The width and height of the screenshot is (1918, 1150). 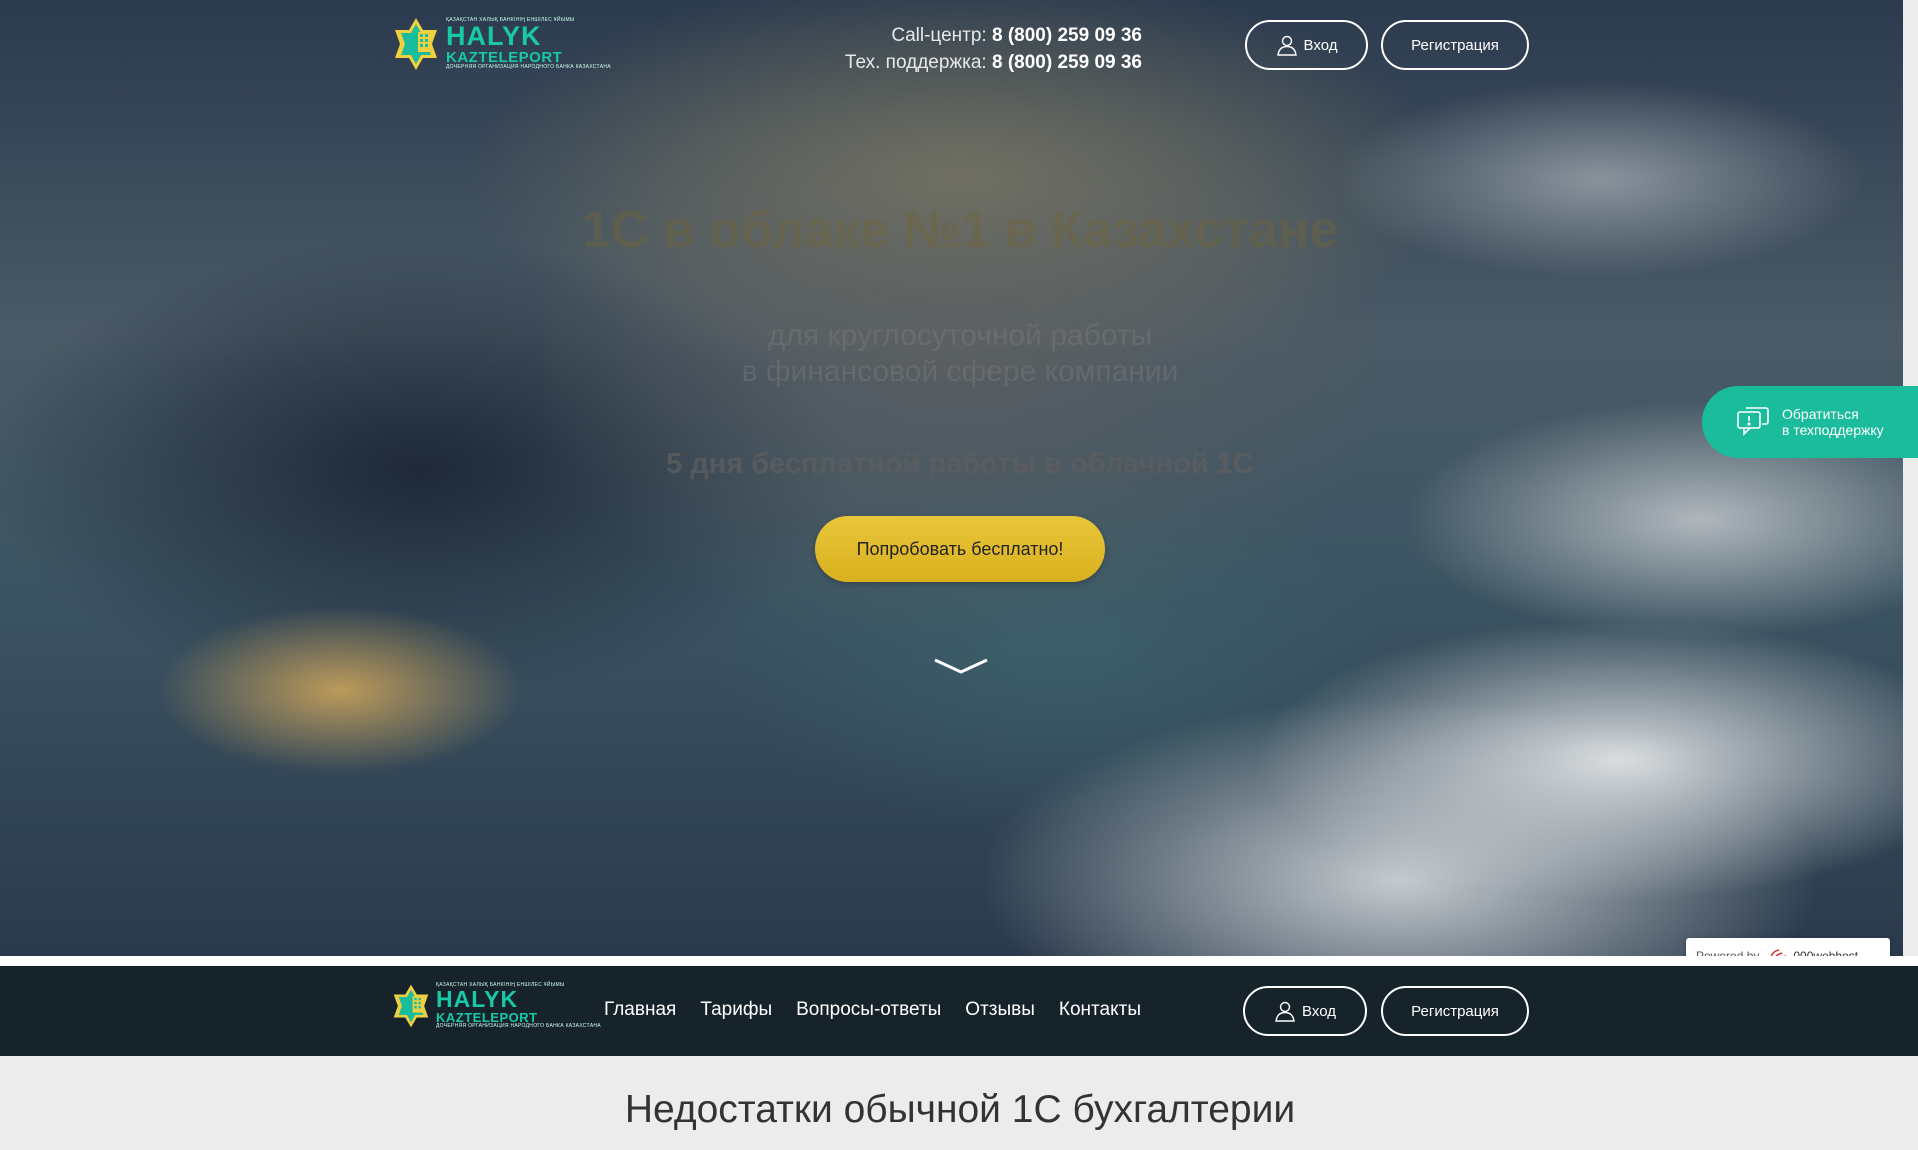 What do you see at coordinates (1000, 1010) in the screenshot?
I see `nav-link-reviews: Отзывы` at bounding box center [1000, 1010].